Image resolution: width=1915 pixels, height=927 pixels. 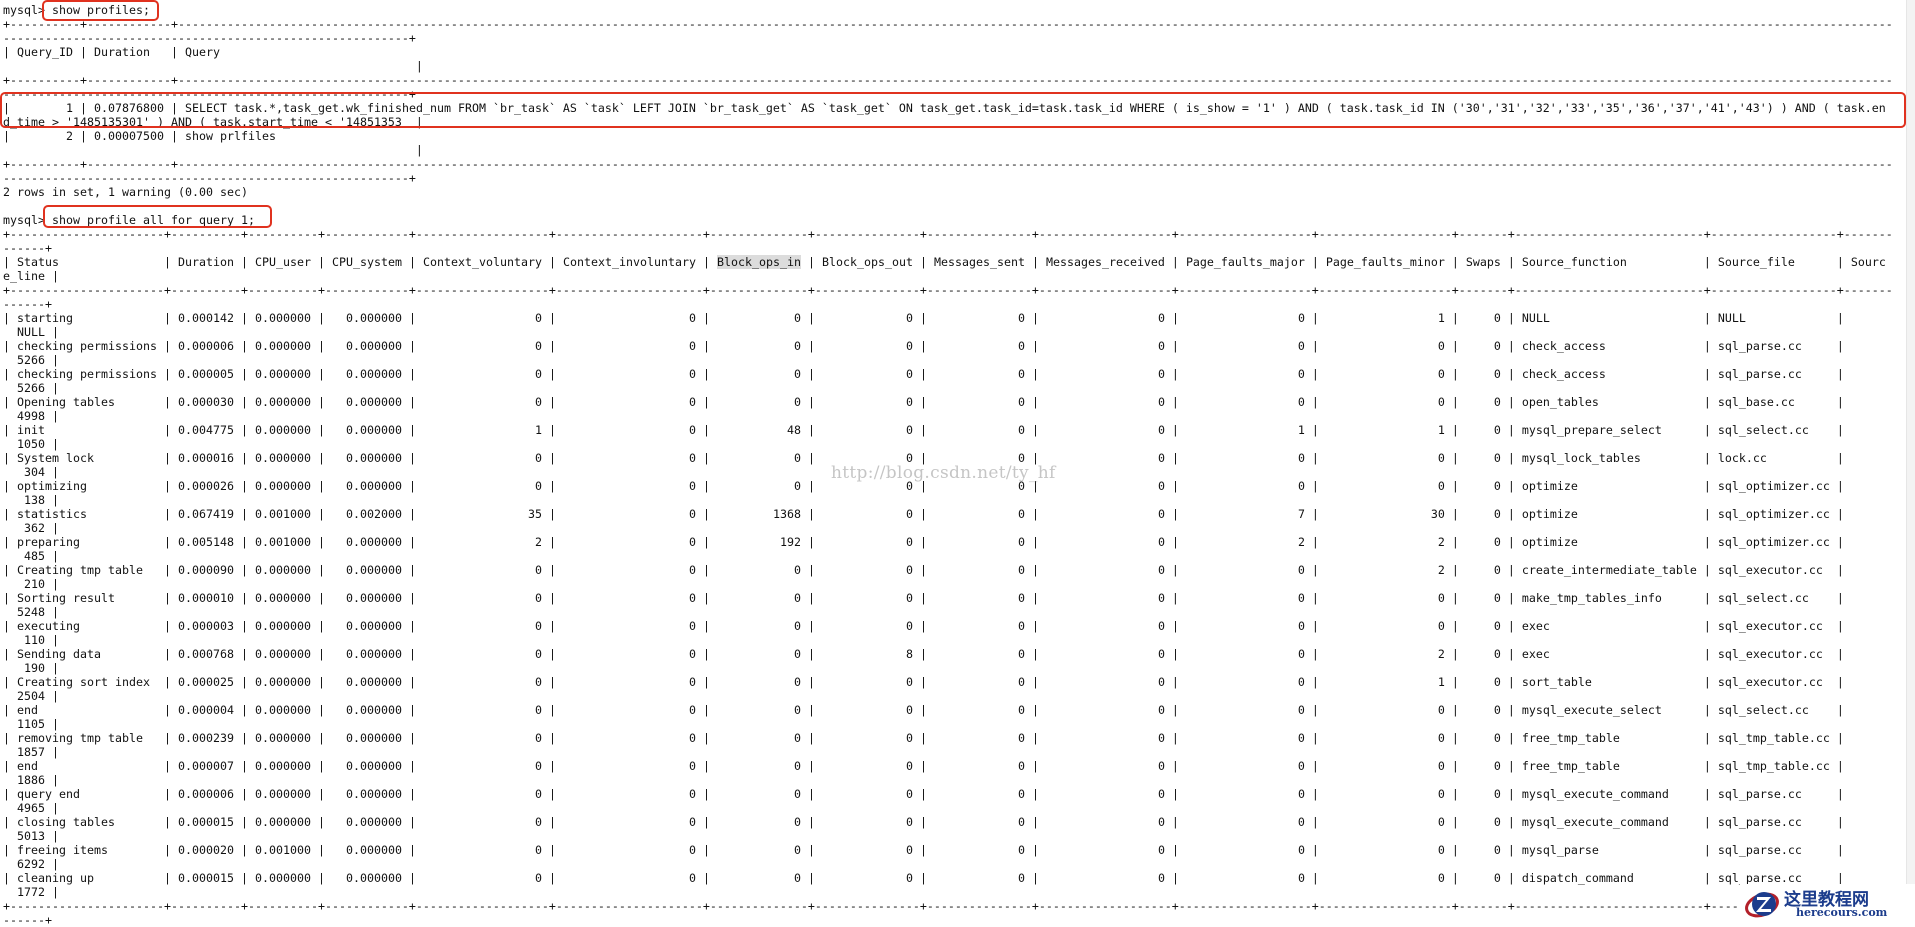 I want to click on logo-en-text: herecours.com, so click(x=1842, y=912).